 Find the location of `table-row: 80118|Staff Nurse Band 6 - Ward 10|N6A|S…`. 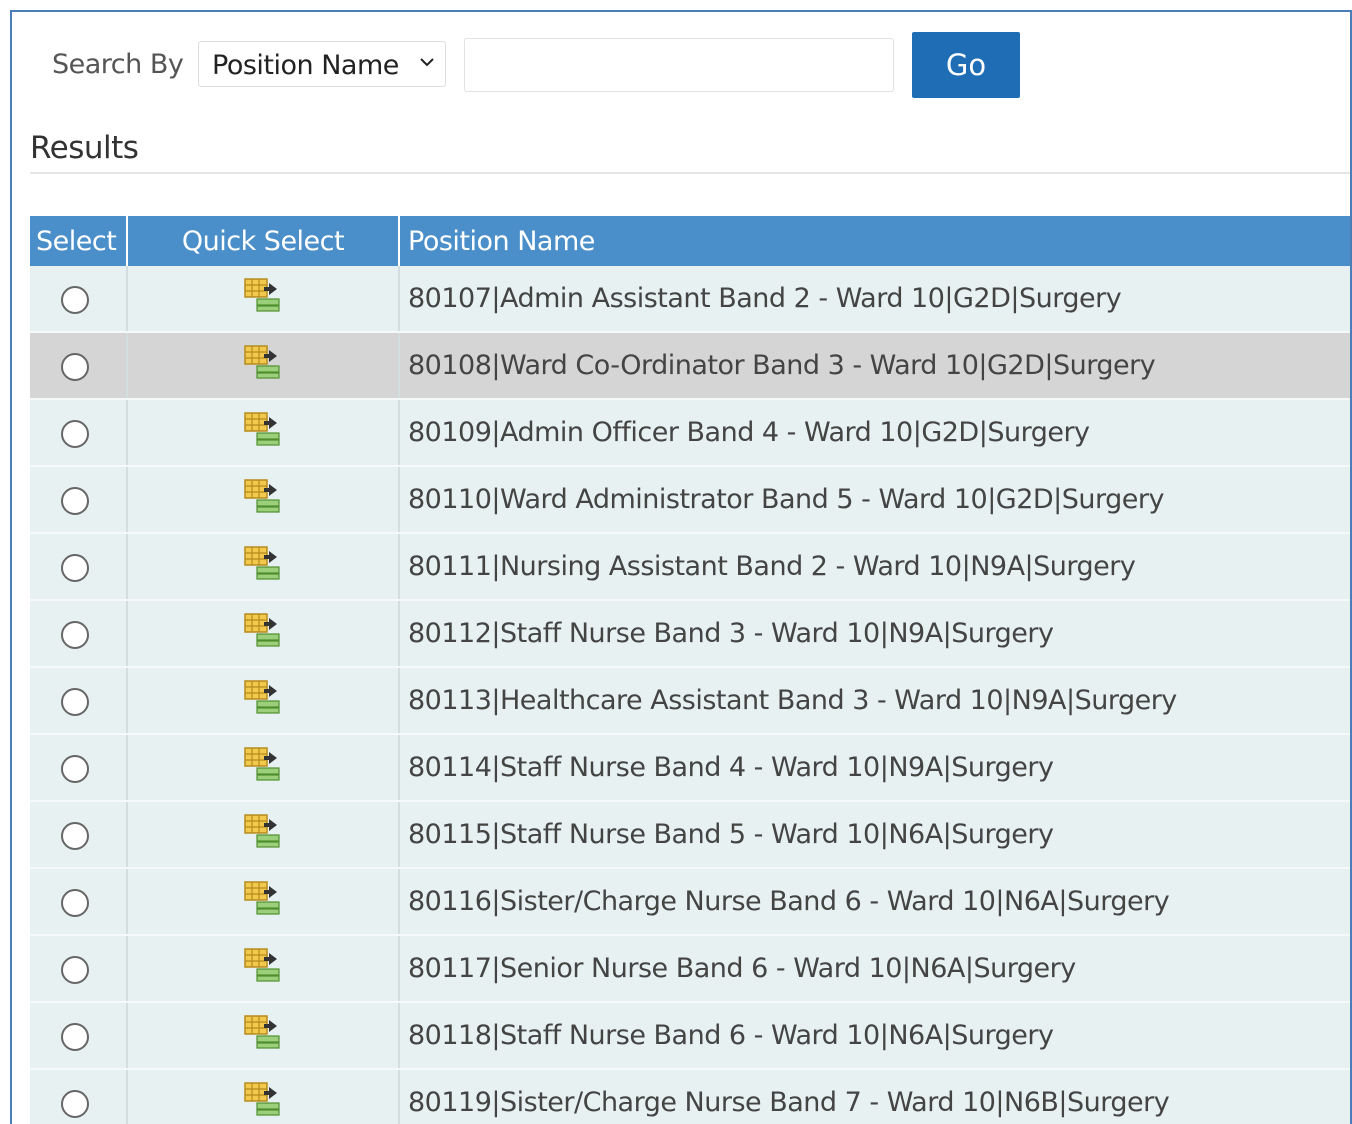

table-row: 80118|Staff Nurse Band 6 - Ward 10|N6A|S… is located at coordinates (690, 1036).